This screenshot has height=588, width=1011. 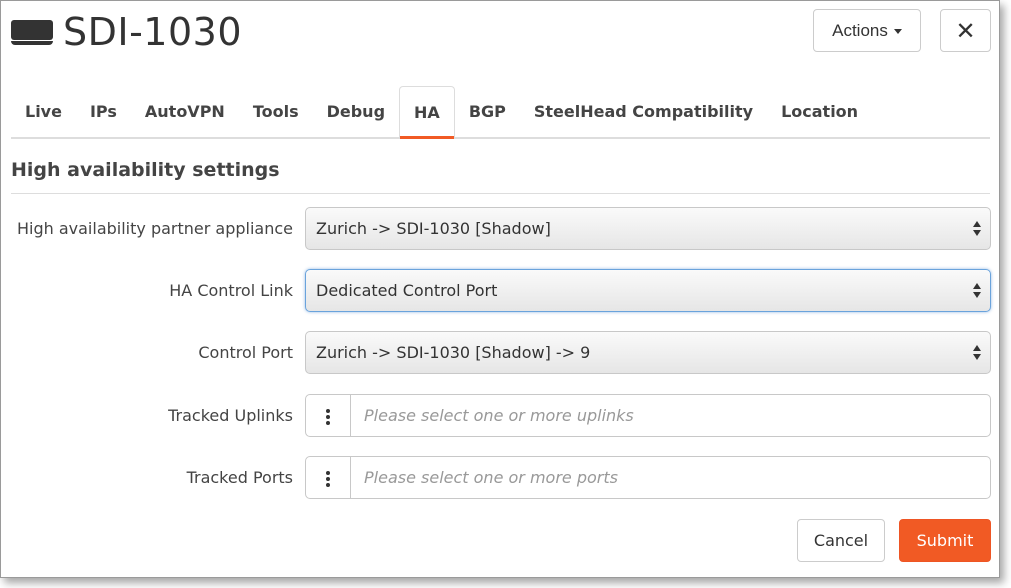 I want to click on partner-select: Zurich -> SDI-1030 [Shadow], so click(x=648, y=228).